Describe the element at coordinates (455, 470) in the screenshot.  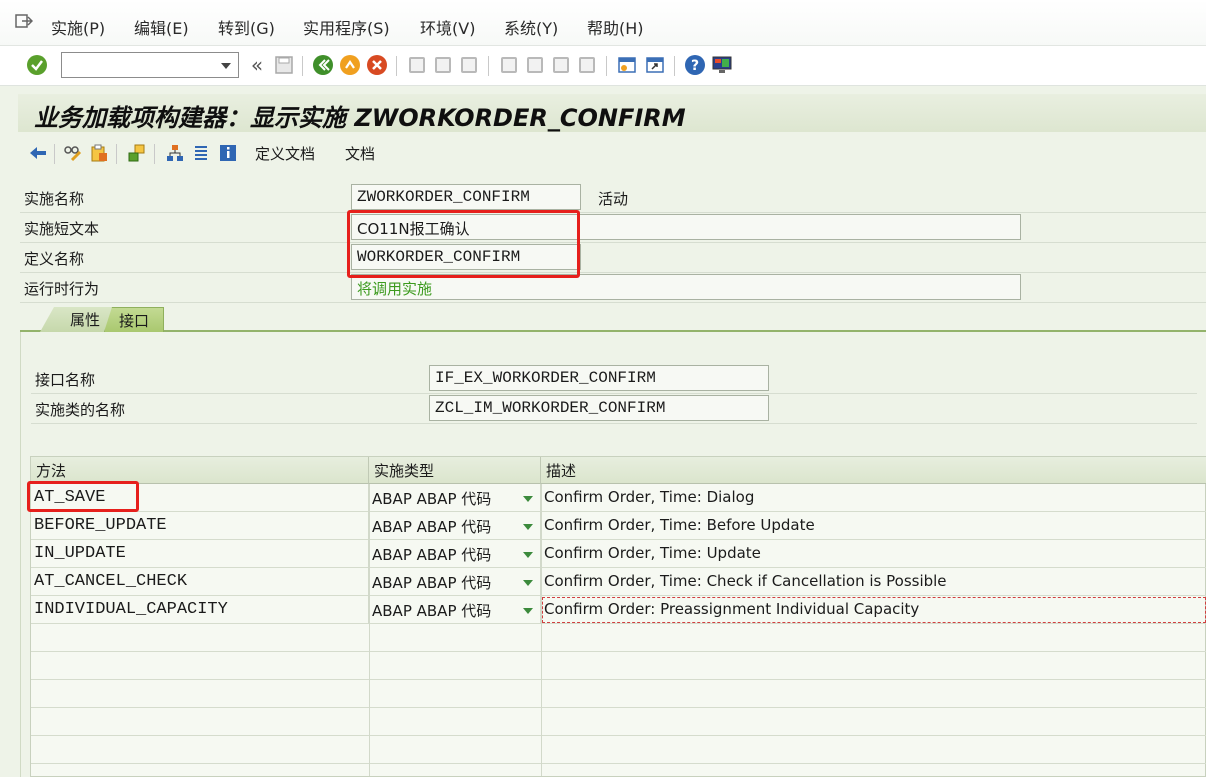
I see `column-header-impl-type: 实施类型` at that location.